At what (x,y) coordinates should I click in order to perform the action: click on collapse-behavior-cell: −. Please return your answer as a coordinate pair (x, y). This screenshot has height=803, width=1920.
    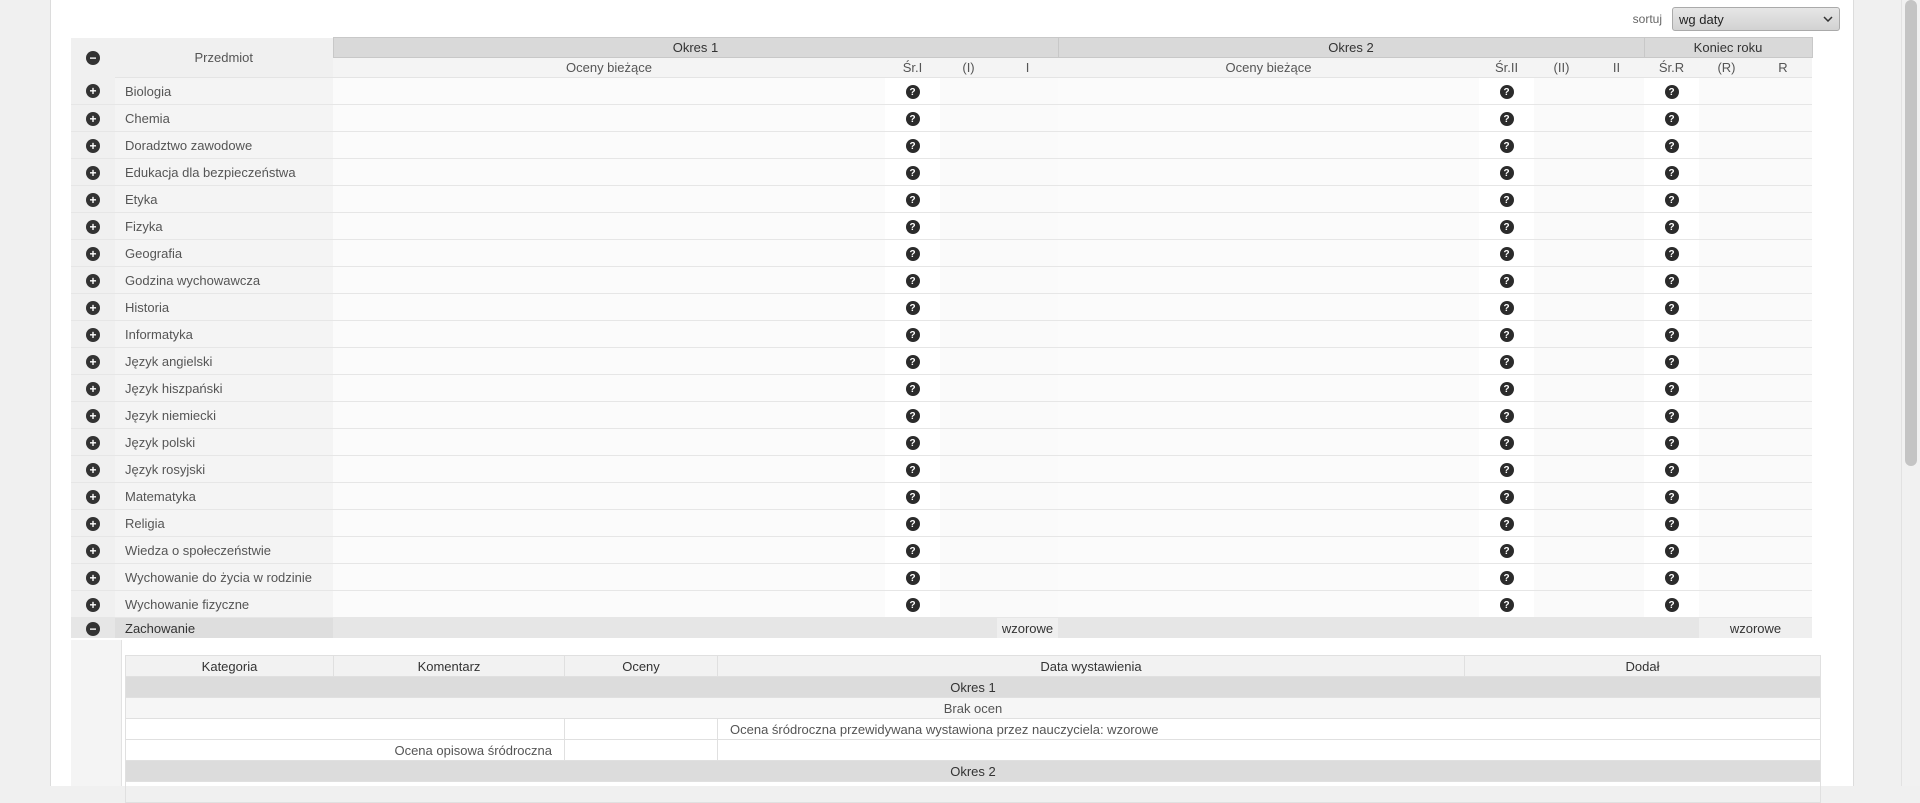
    Looking at the image, I should click on (93, 627).